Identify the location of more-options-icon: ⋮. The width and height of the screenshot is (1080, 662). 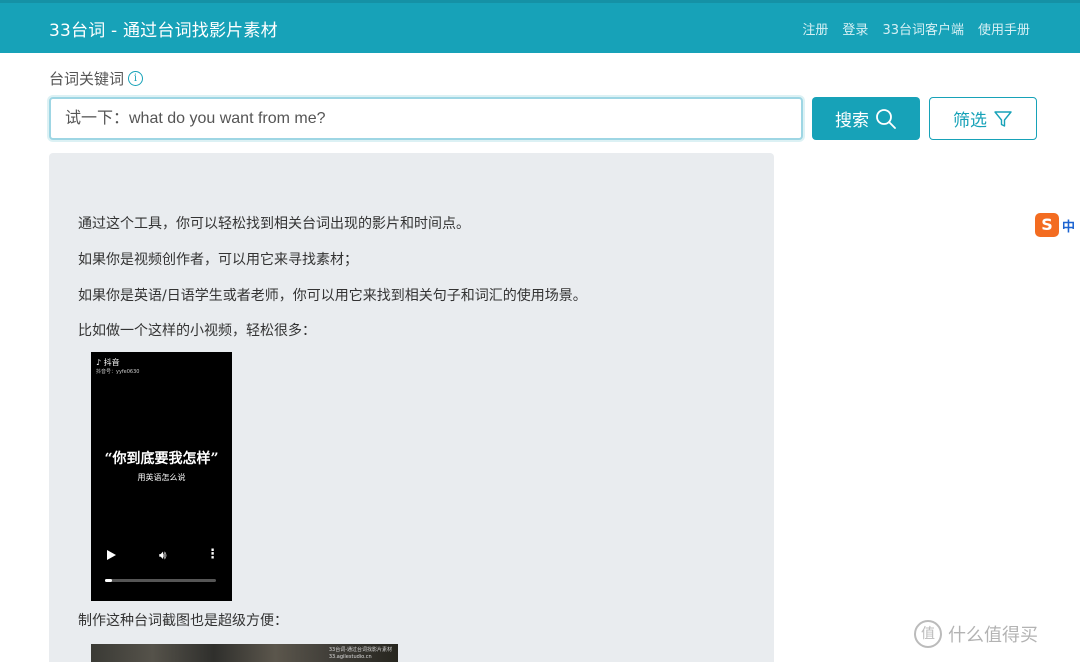
(212, 554).